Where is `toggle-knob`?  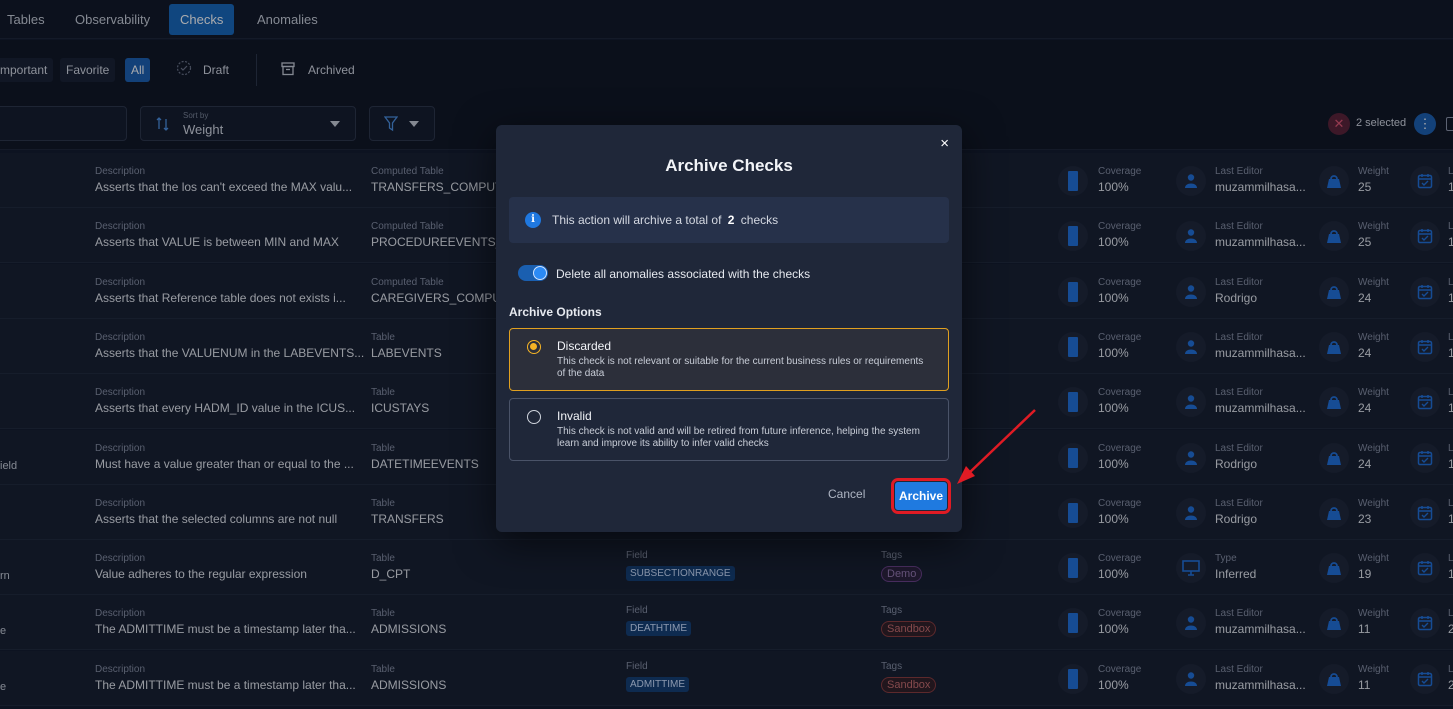 toggle-knob is located at coordinates (540, 273).